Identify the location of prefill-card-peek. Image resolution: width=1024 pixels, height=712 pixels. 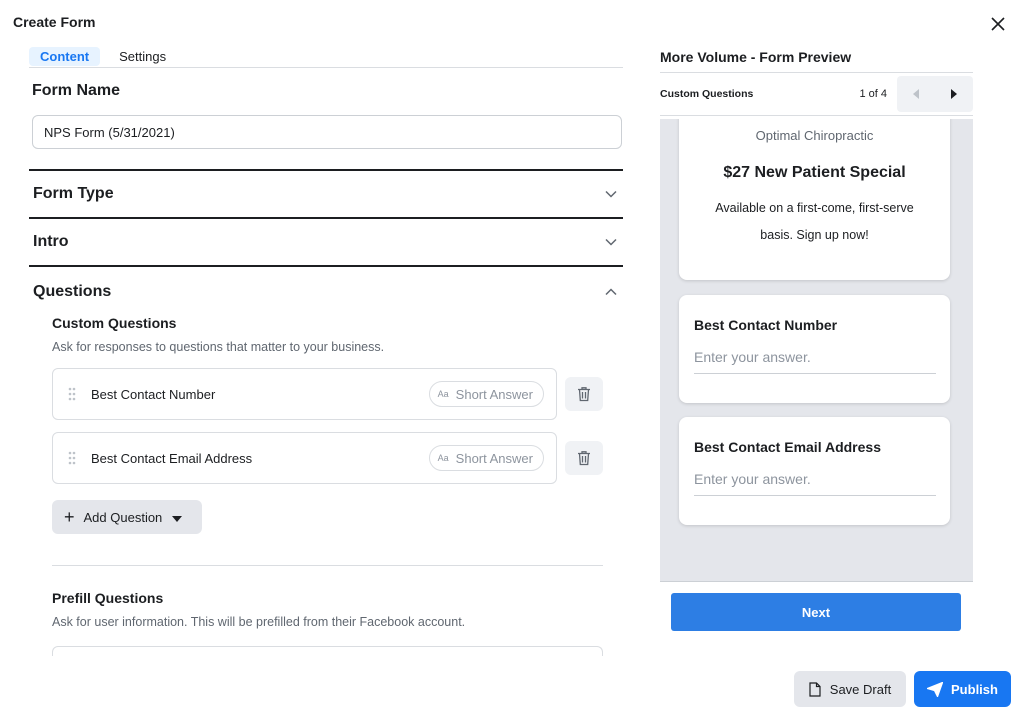
(327, 651).